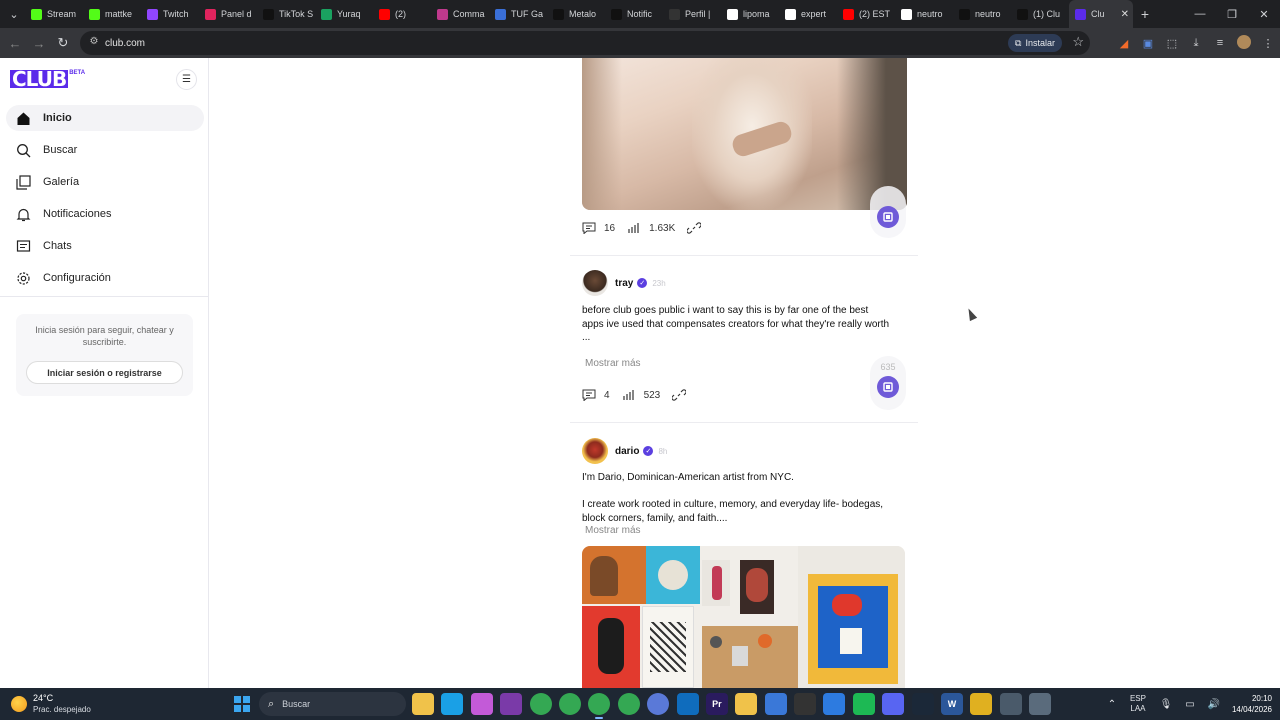  I want to click on profile-avatar, so click(1244, 43).